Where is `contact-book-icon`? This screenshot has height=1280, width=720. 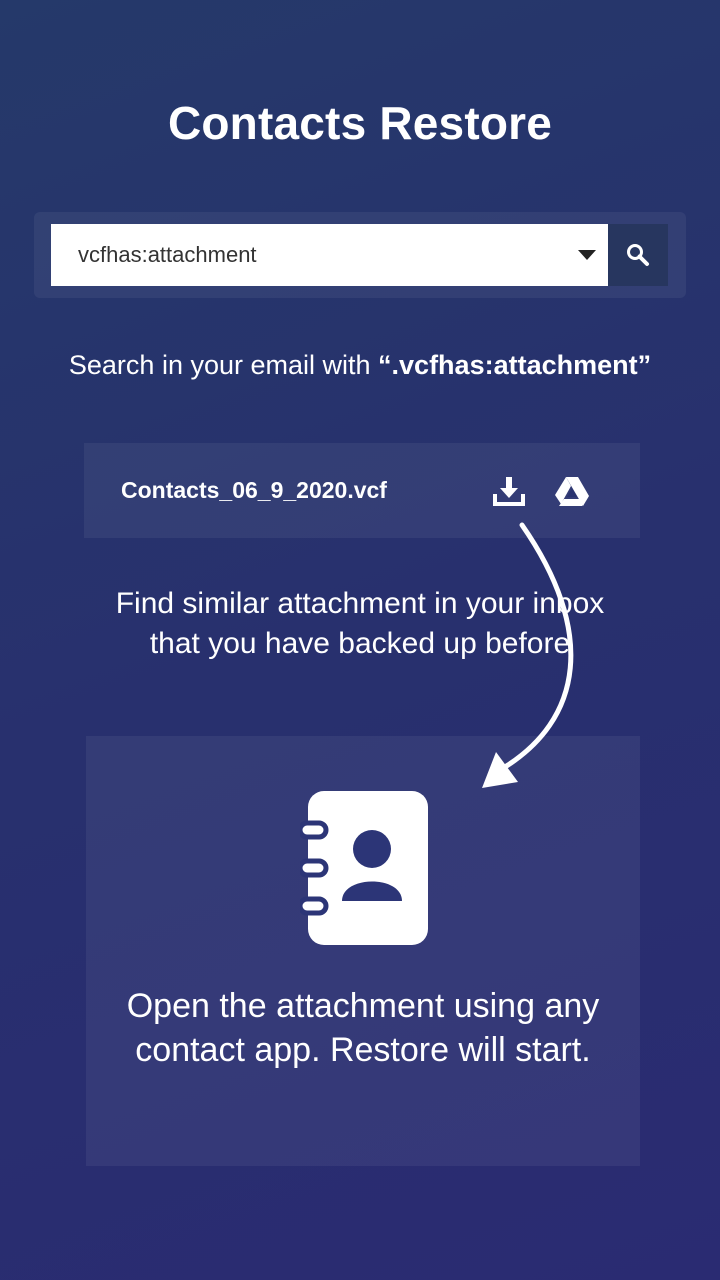 contact-book-icon is located at coordinates (364, 868).